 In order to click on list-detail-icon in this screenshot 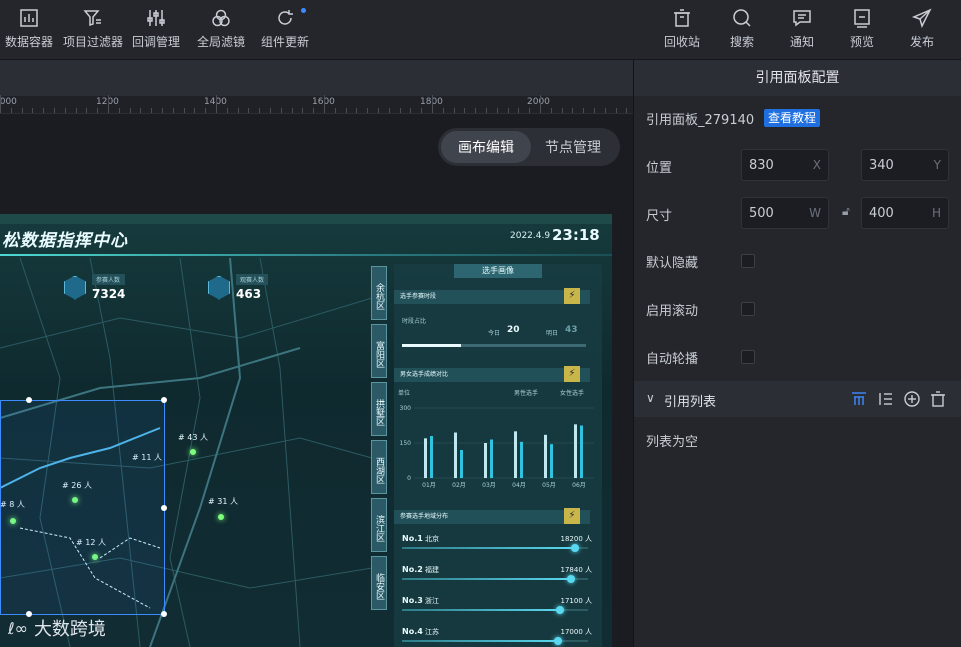, I will do `click(886, 399)`.